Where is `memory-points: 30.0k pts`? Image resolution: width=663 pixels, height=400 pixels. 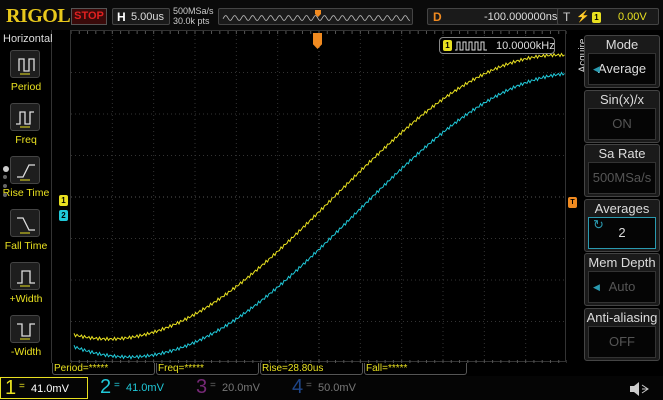
memory-points: 30.0k pts is located at coordinates (191, 21).